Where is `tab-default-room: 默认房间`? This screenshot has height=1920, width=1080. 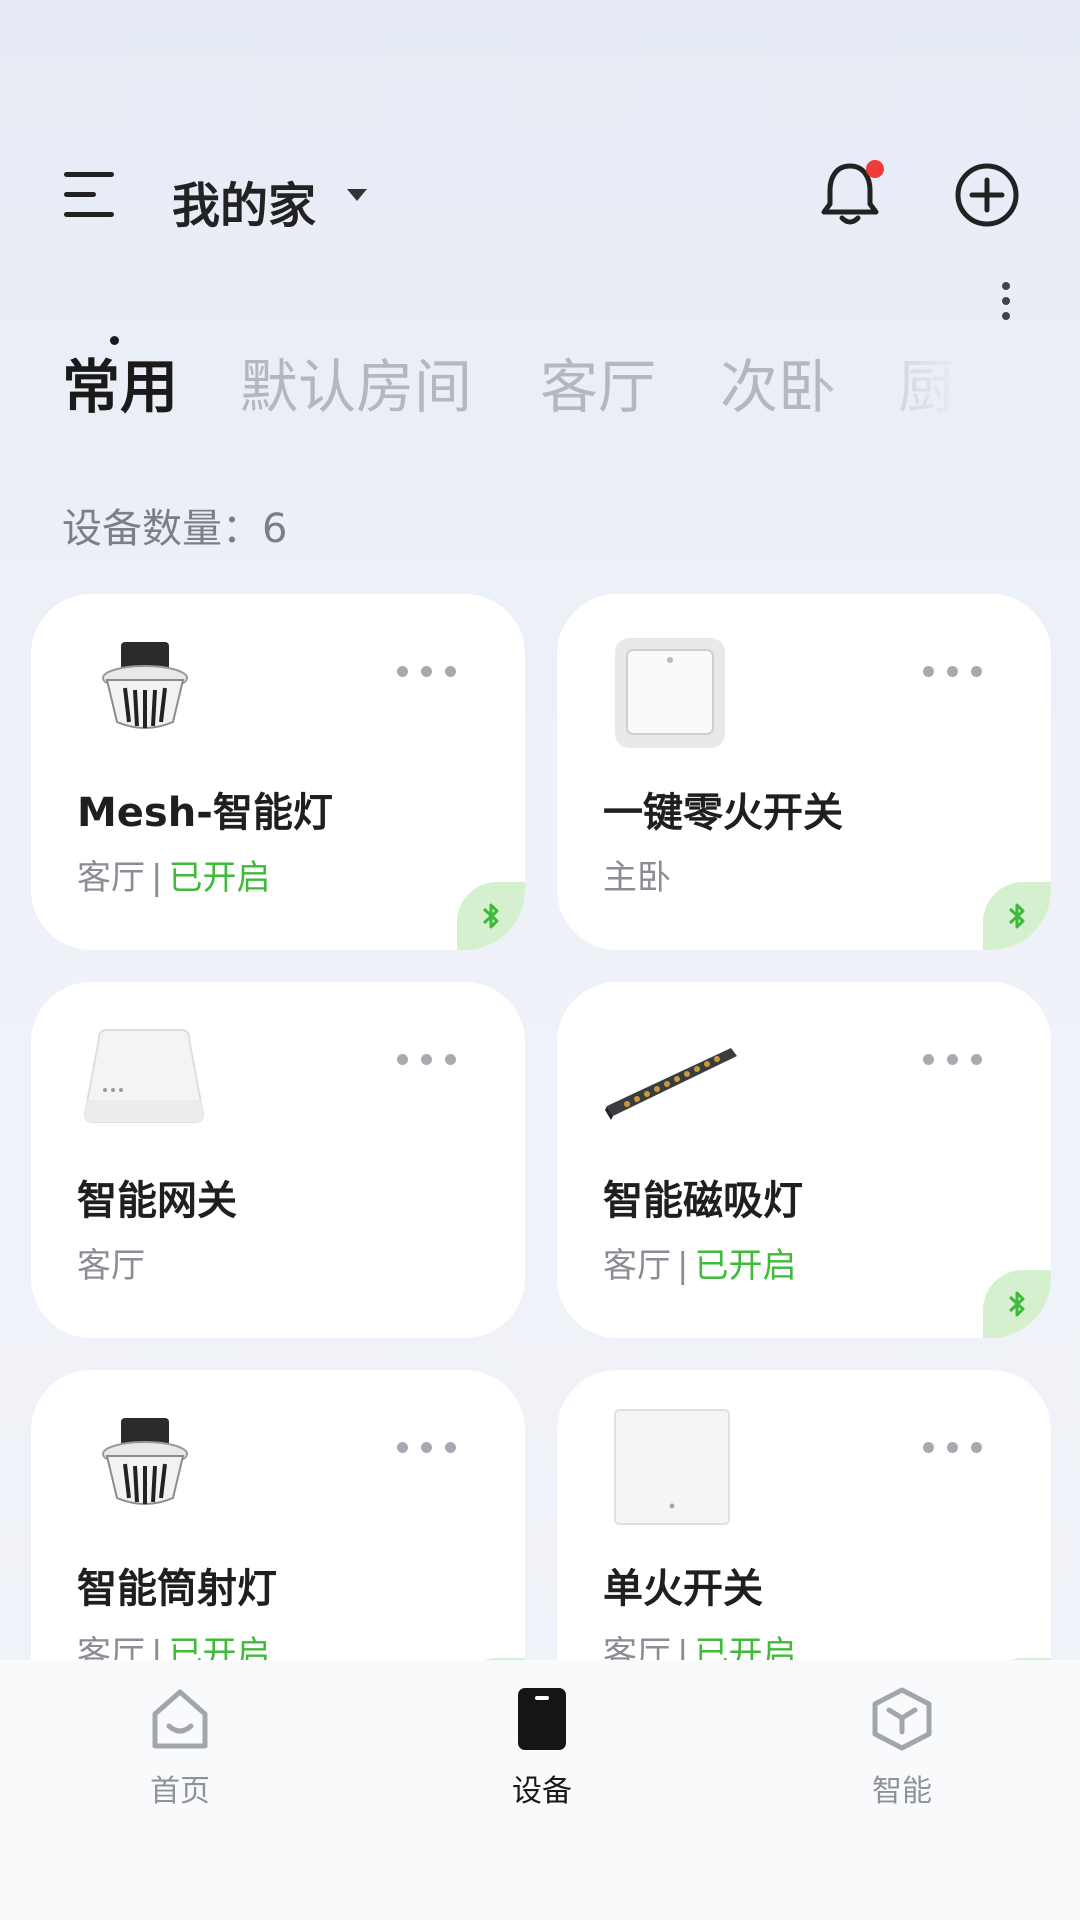
tab-default-room: 默认房间 is located at coordinates (356, 380).